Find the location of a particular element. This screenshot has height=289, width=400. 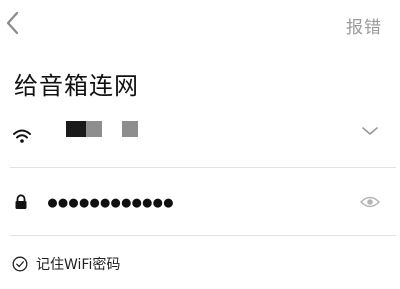

wifi-name-redacted is located at coordinates (102, 129).